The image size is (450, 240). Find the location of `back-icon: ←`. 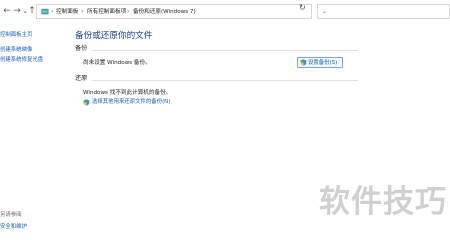

back-icon: ← is located at coordinates (7, 11).